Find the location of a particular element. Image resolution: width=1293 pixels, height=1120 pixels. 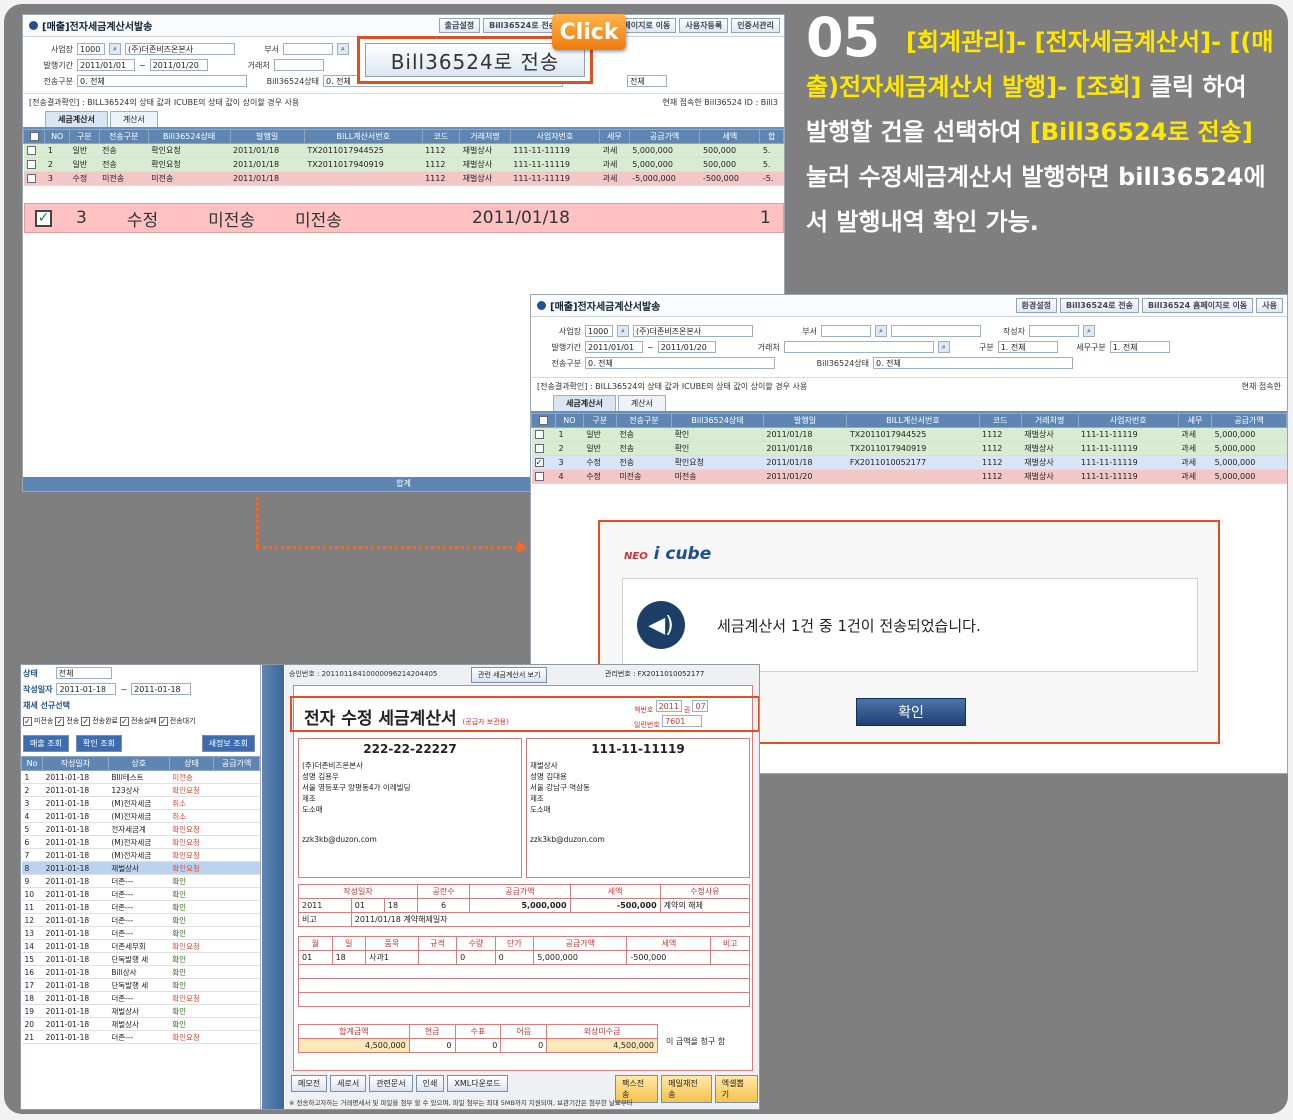

list-item: 17 2011-01-18 단독발행 세 확인 is located at coordinates (140, 985).